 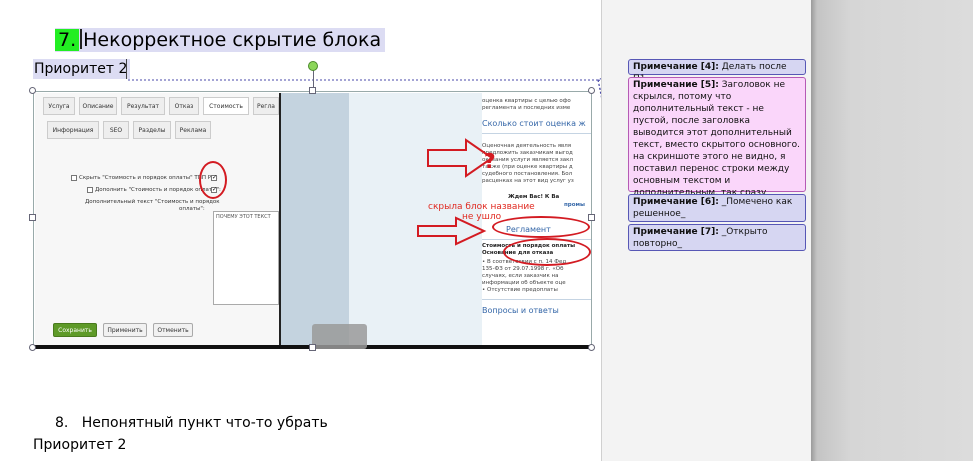 What do you see at coordinates (717, 237) in the screenshot?
I see `comment-balloon-7: Примечание [7]: _Открыто повторно_` at bounding box center [717, 237].